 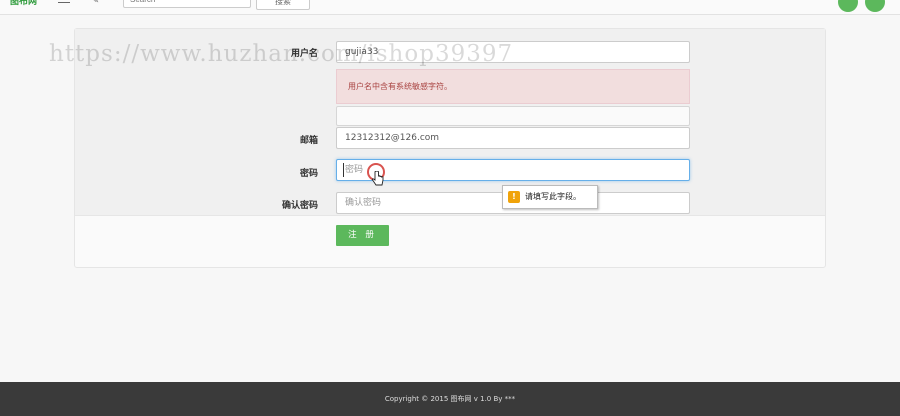 What do you see at coordinates (95, 3) in the screenshot?
I see `wrench-icon: ✎` at bounding box center [95, 3].